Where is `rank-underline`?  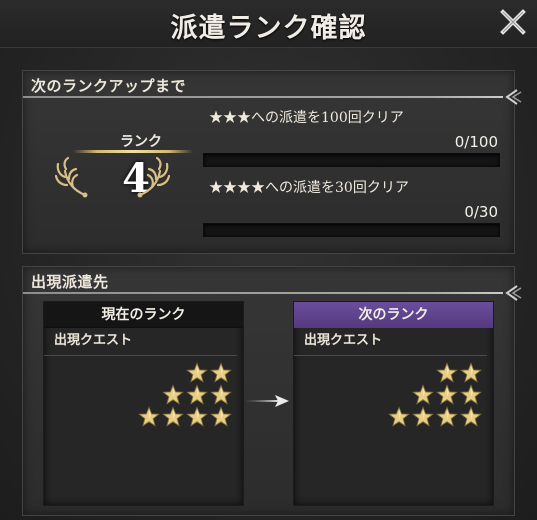
rank-underline is located at coordinates (133, 151).